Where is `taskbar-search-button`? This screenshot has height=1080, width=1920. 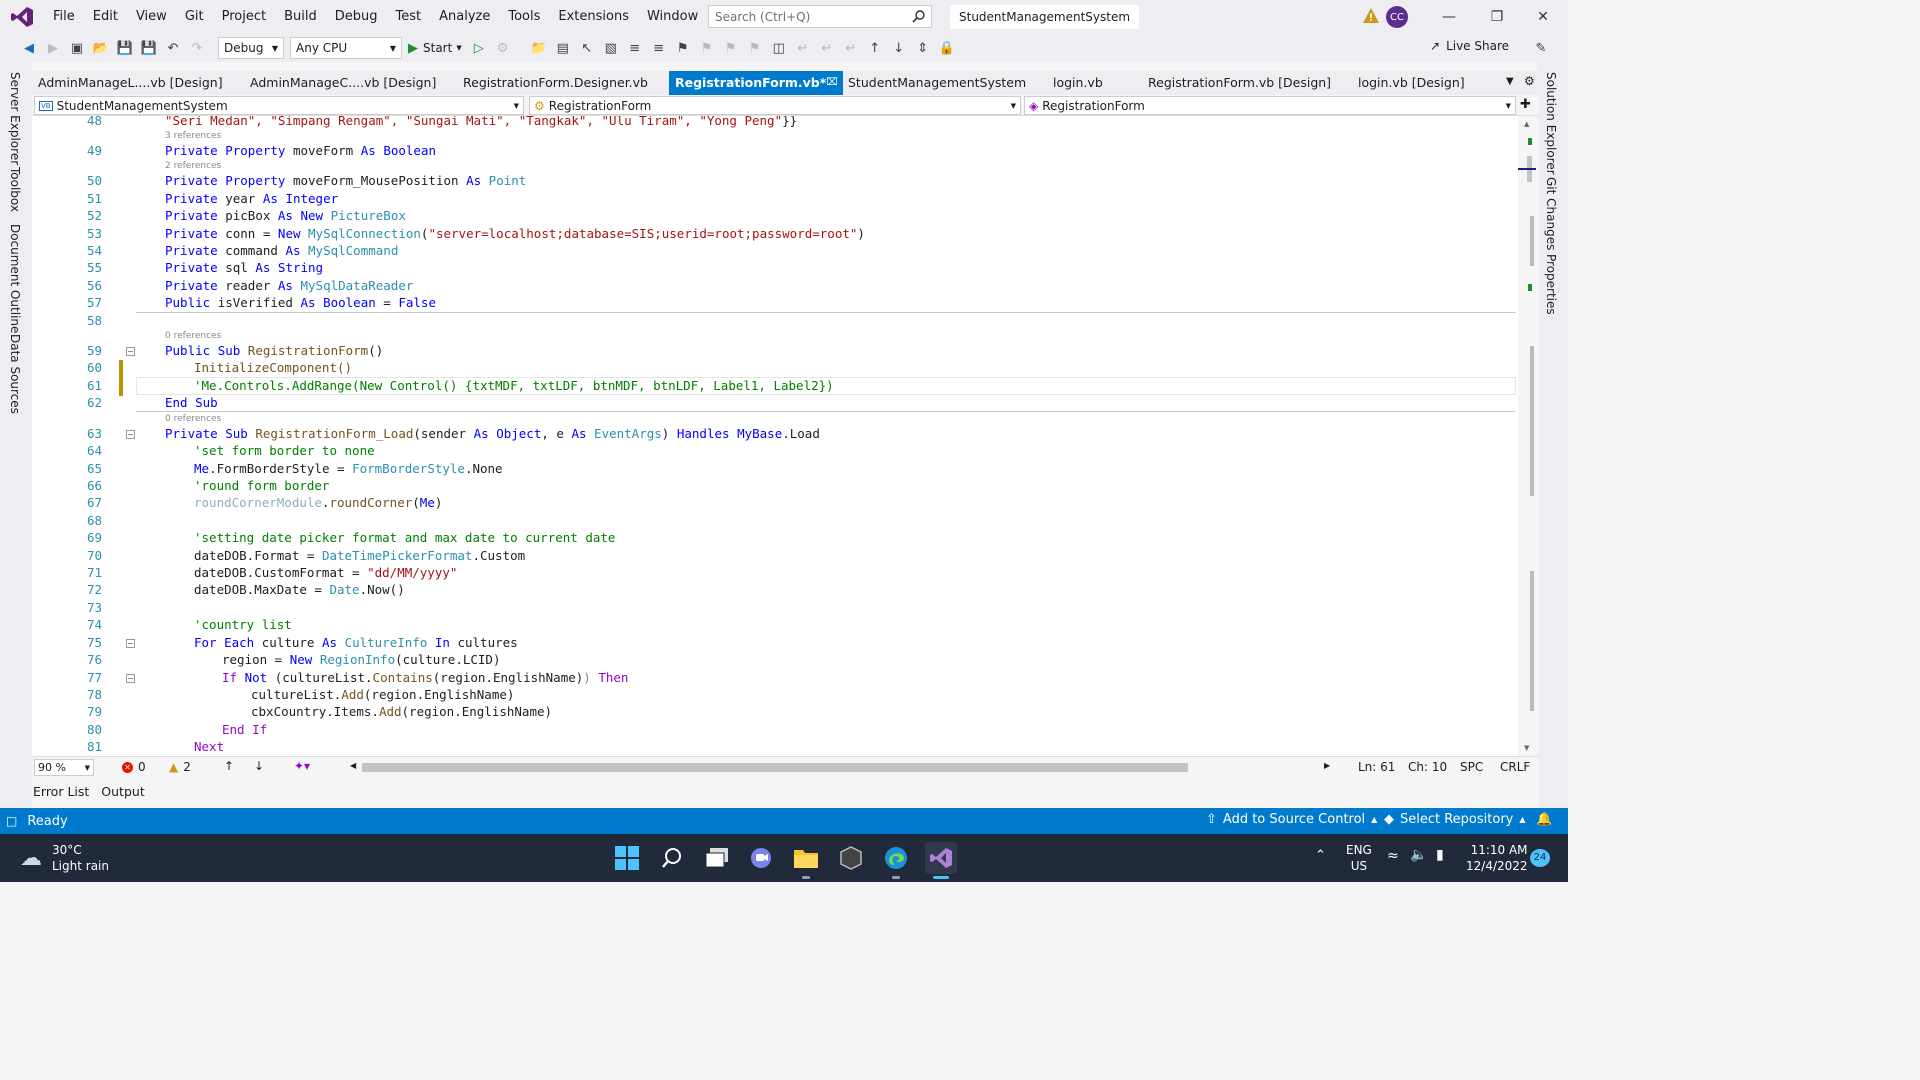 taskbar-search-button is located at coordinates (672, 858).